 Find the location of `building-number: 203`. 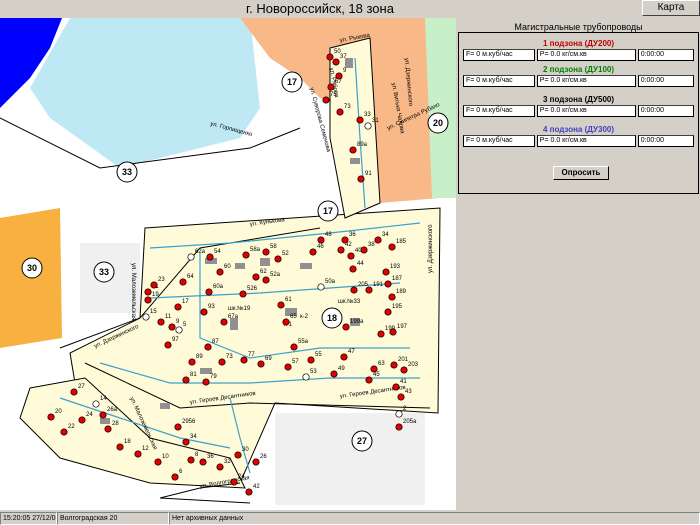

building-number: 203 is located at coordinates (413, 365).